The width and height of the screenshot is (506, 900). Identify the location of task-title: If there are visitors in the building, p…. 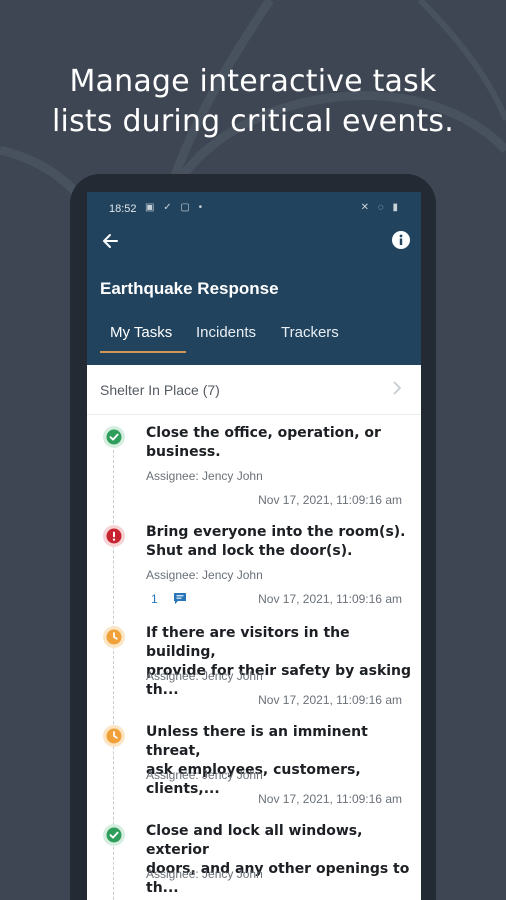
(279, 661).